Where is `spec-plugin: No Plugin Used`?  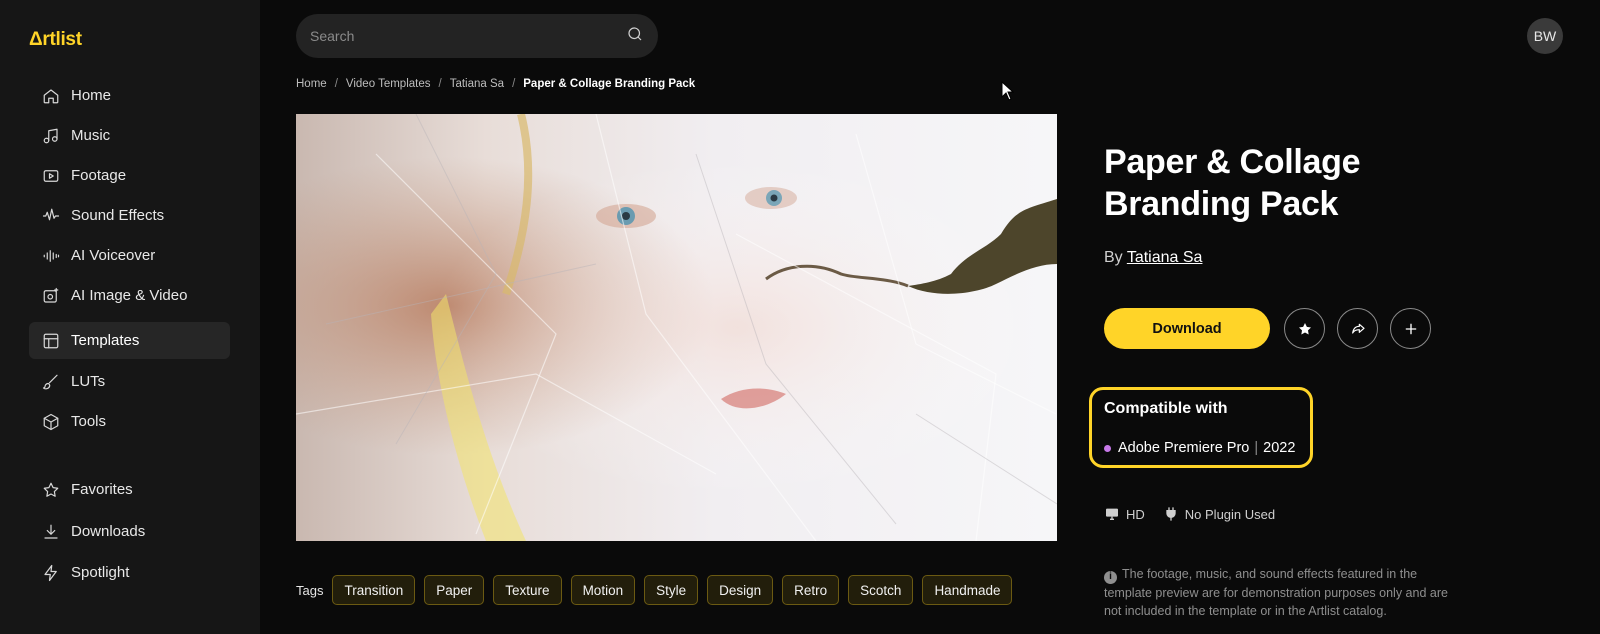 spec-plugin: No Plugin Used is located at coordinates (1219, 514).